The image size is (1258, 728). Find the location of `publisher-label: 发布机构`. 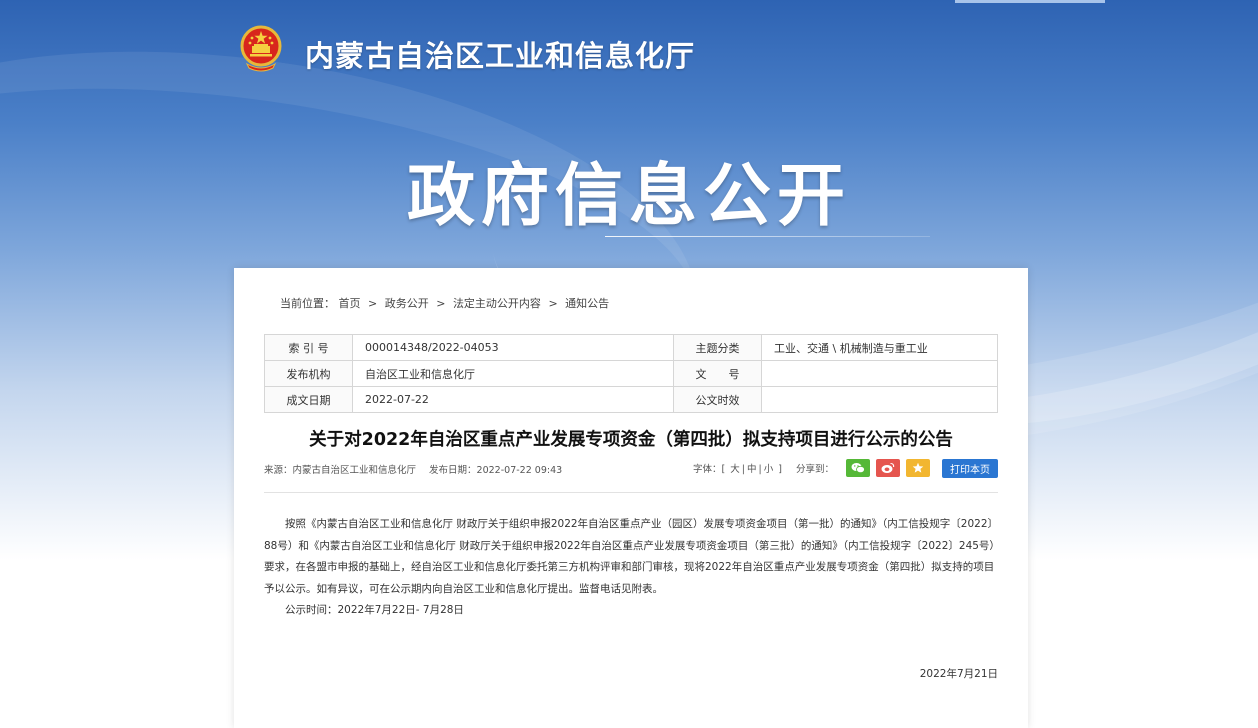

publisher-label: 发布机构 is located at coordinates (308, 373).